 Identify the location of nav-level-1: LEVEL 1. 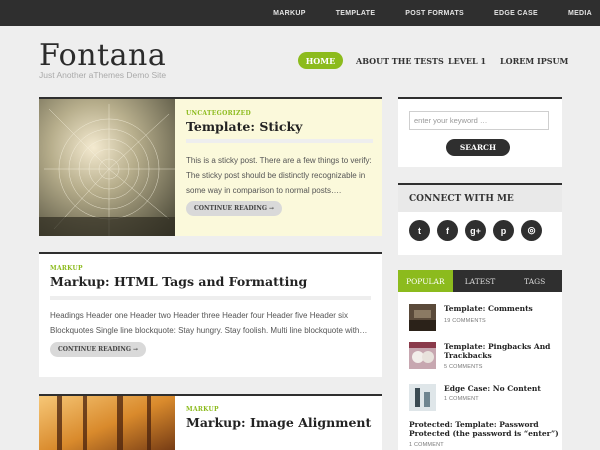
(467, 61).